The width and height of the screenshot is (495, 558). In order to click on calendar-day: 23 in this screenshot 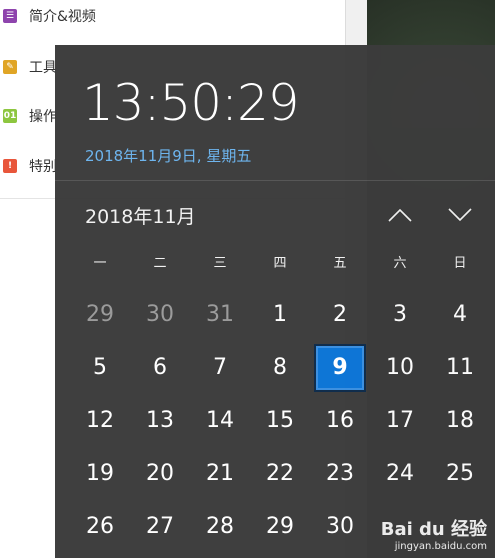, I will do `click(340, 473)`.